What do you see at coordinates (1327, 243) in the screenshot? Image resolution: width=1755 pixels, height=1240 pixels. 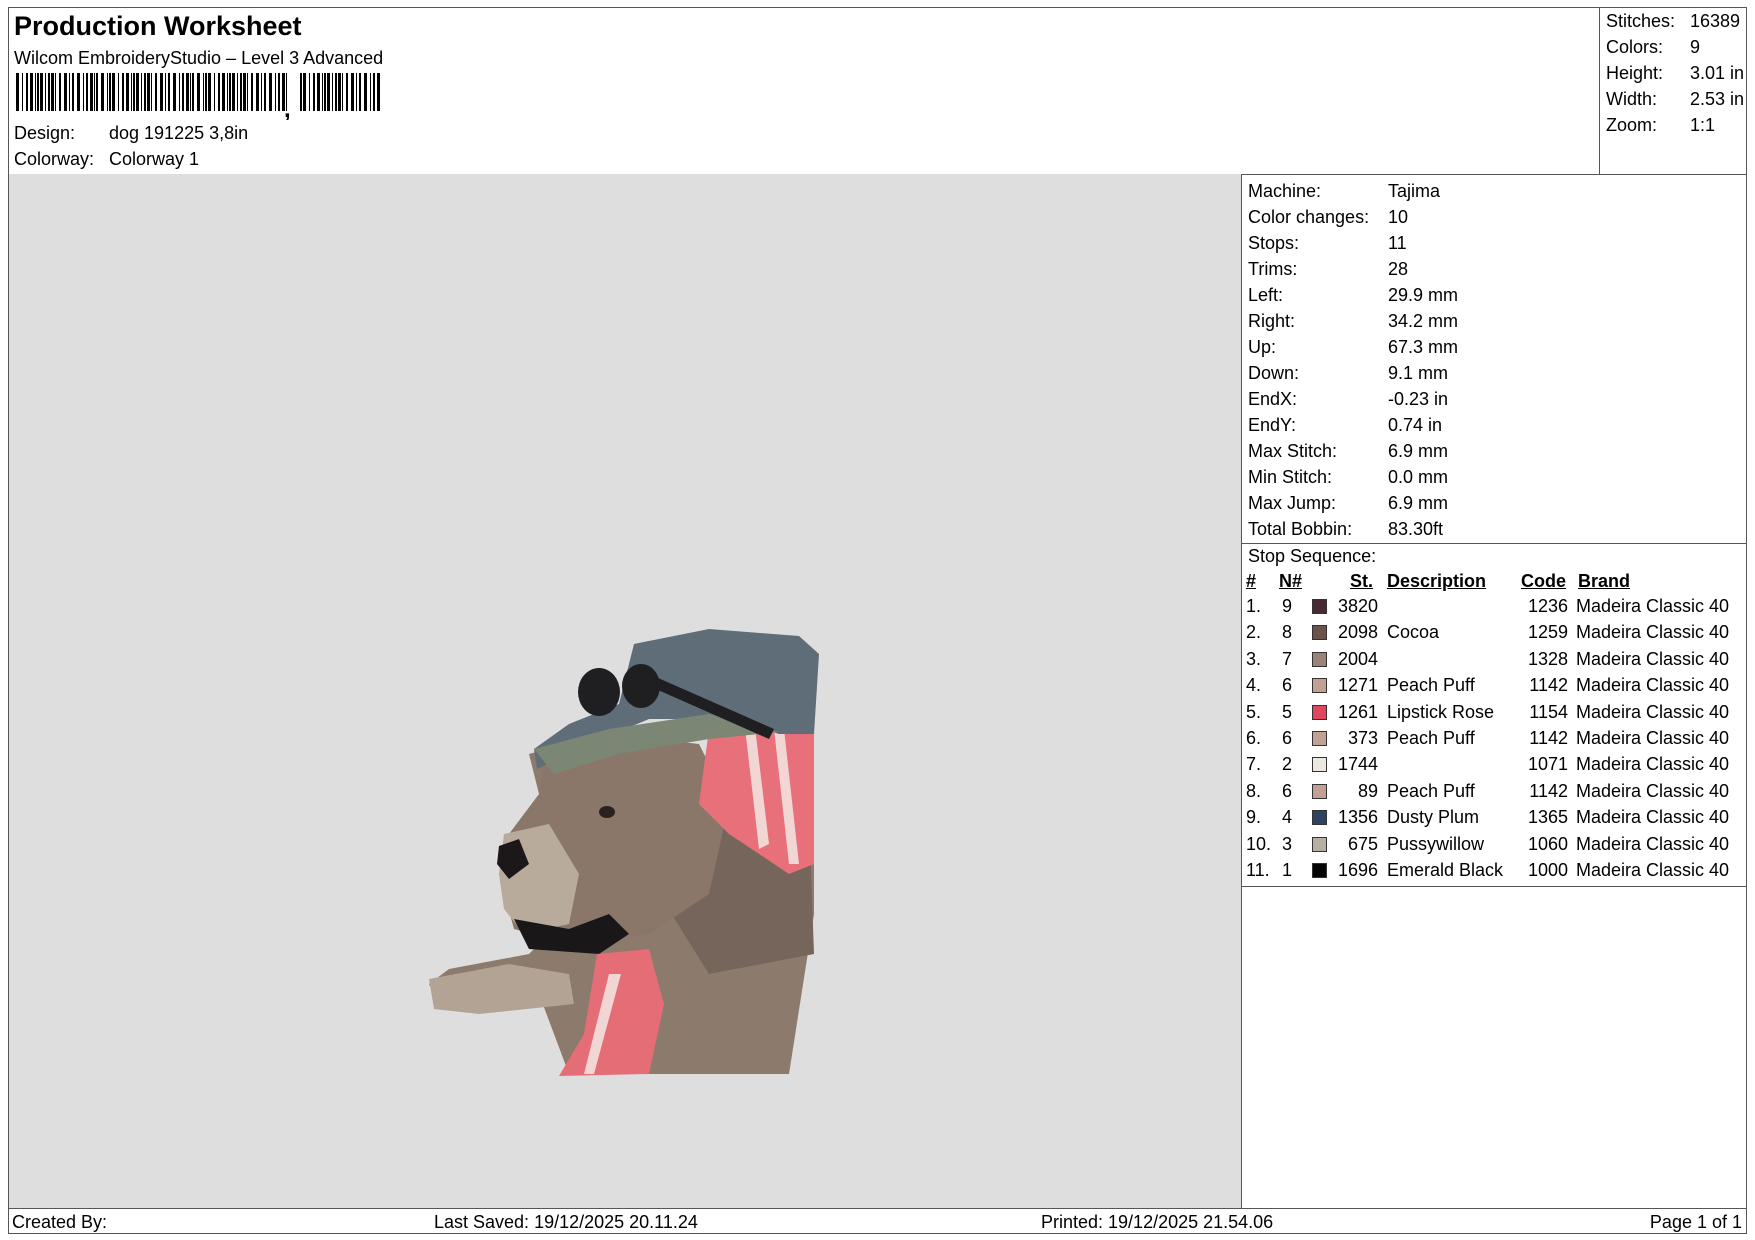 I see `info-row-stops: Stops: 11` at bounding box center [1327, 243].